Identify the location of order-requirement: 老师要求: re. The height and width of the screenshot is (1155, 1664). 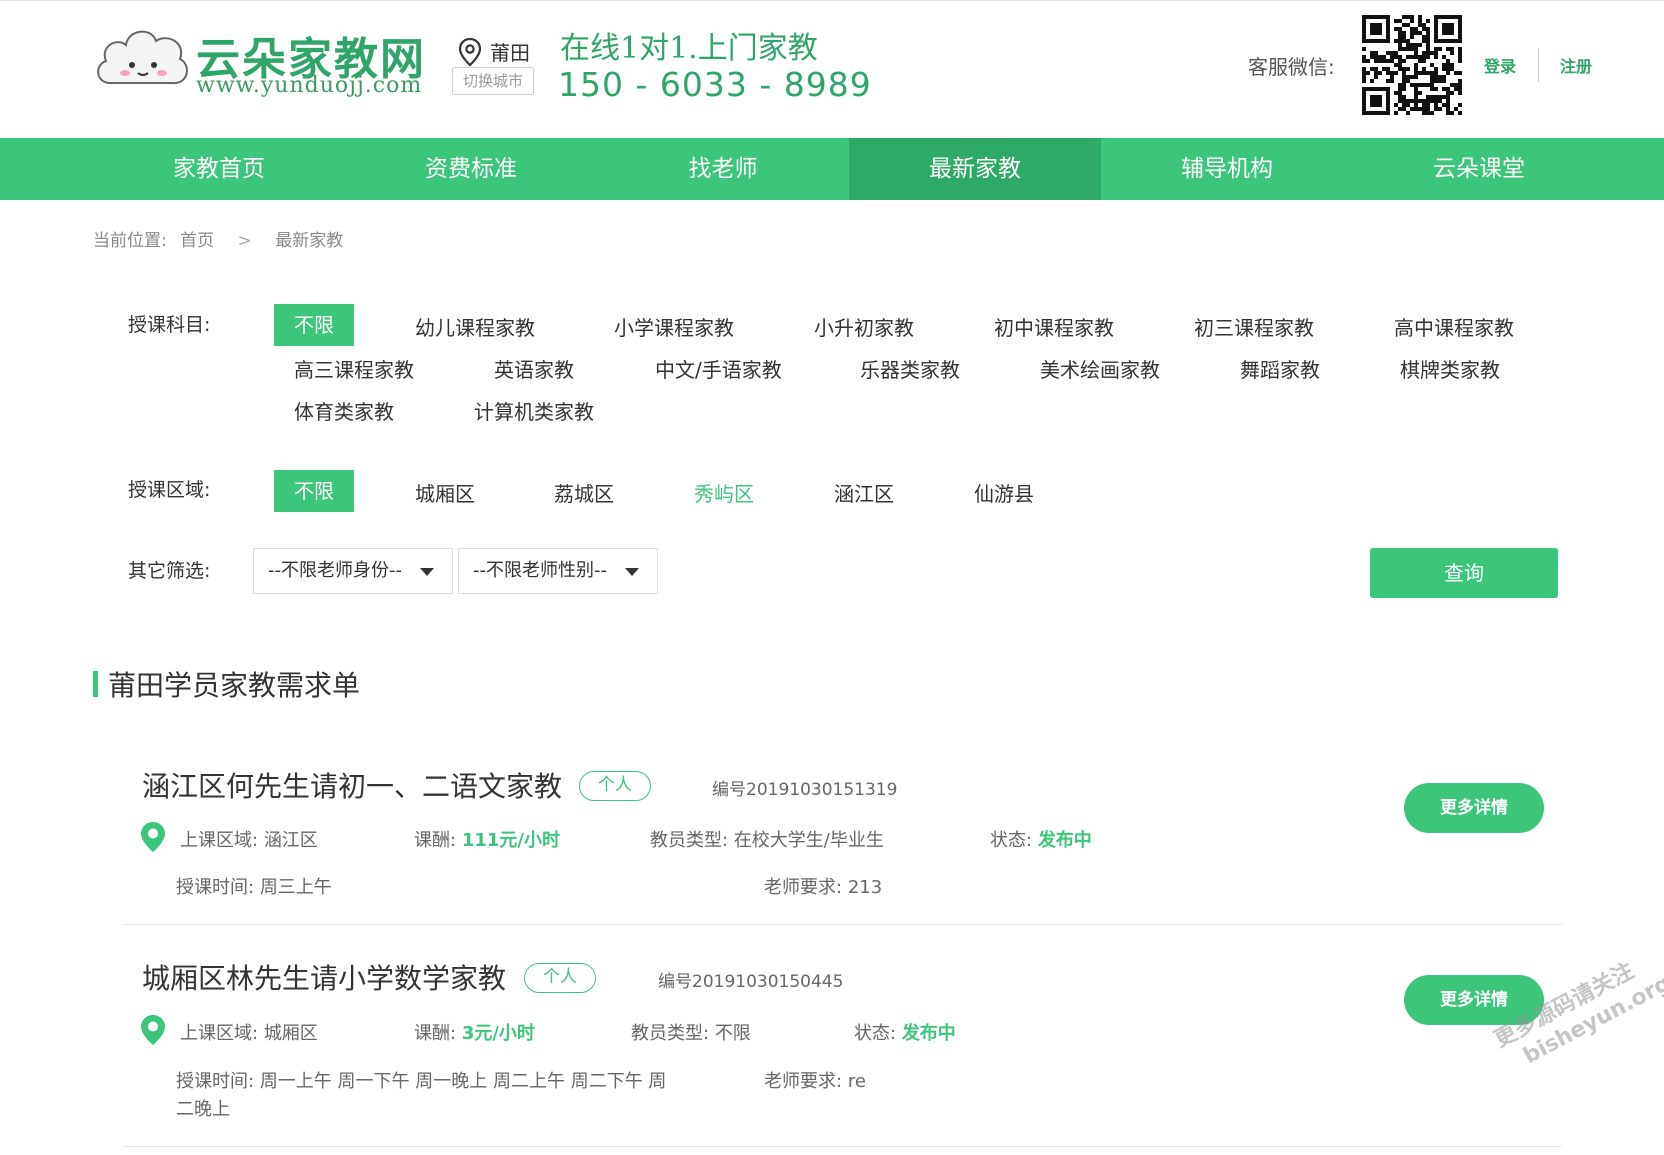
(815, 1080).